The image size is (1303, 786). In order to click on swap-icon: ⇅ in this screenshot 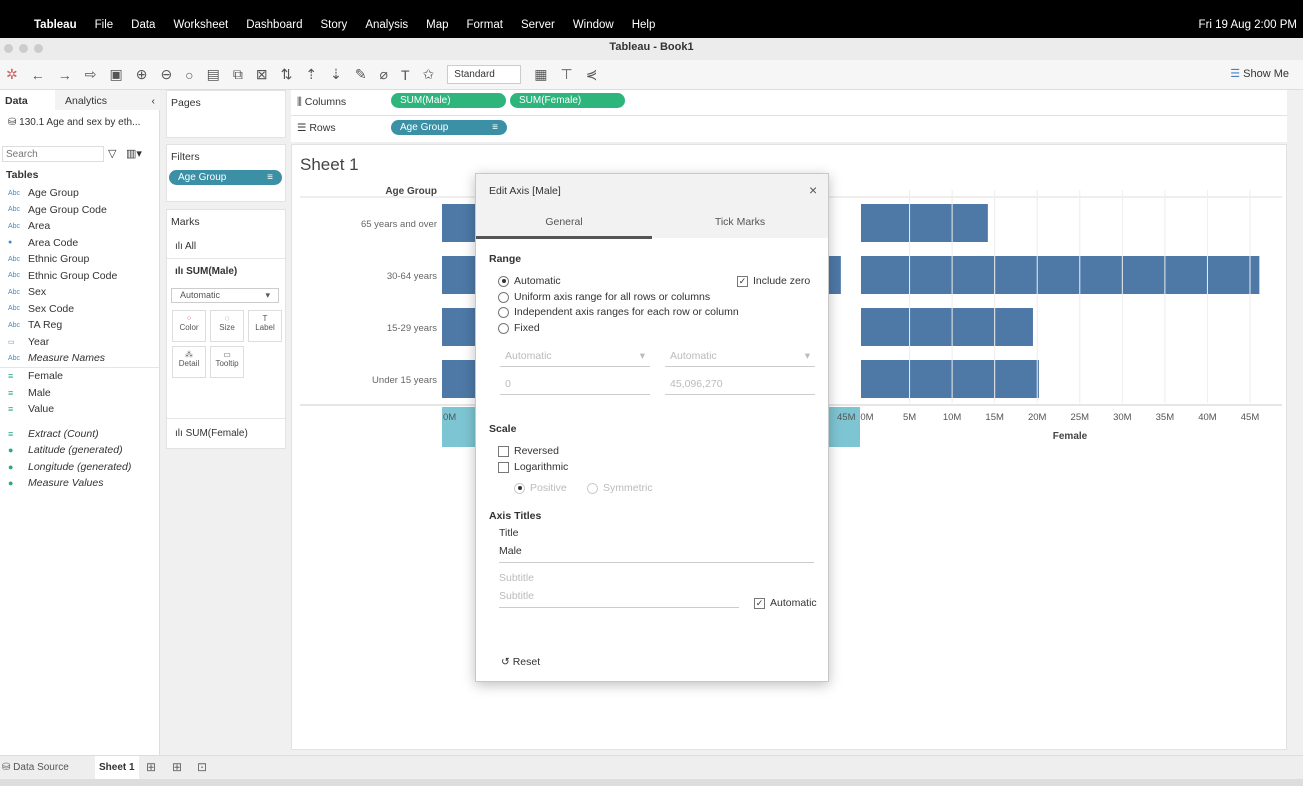, I will do `click(287, 74)`.